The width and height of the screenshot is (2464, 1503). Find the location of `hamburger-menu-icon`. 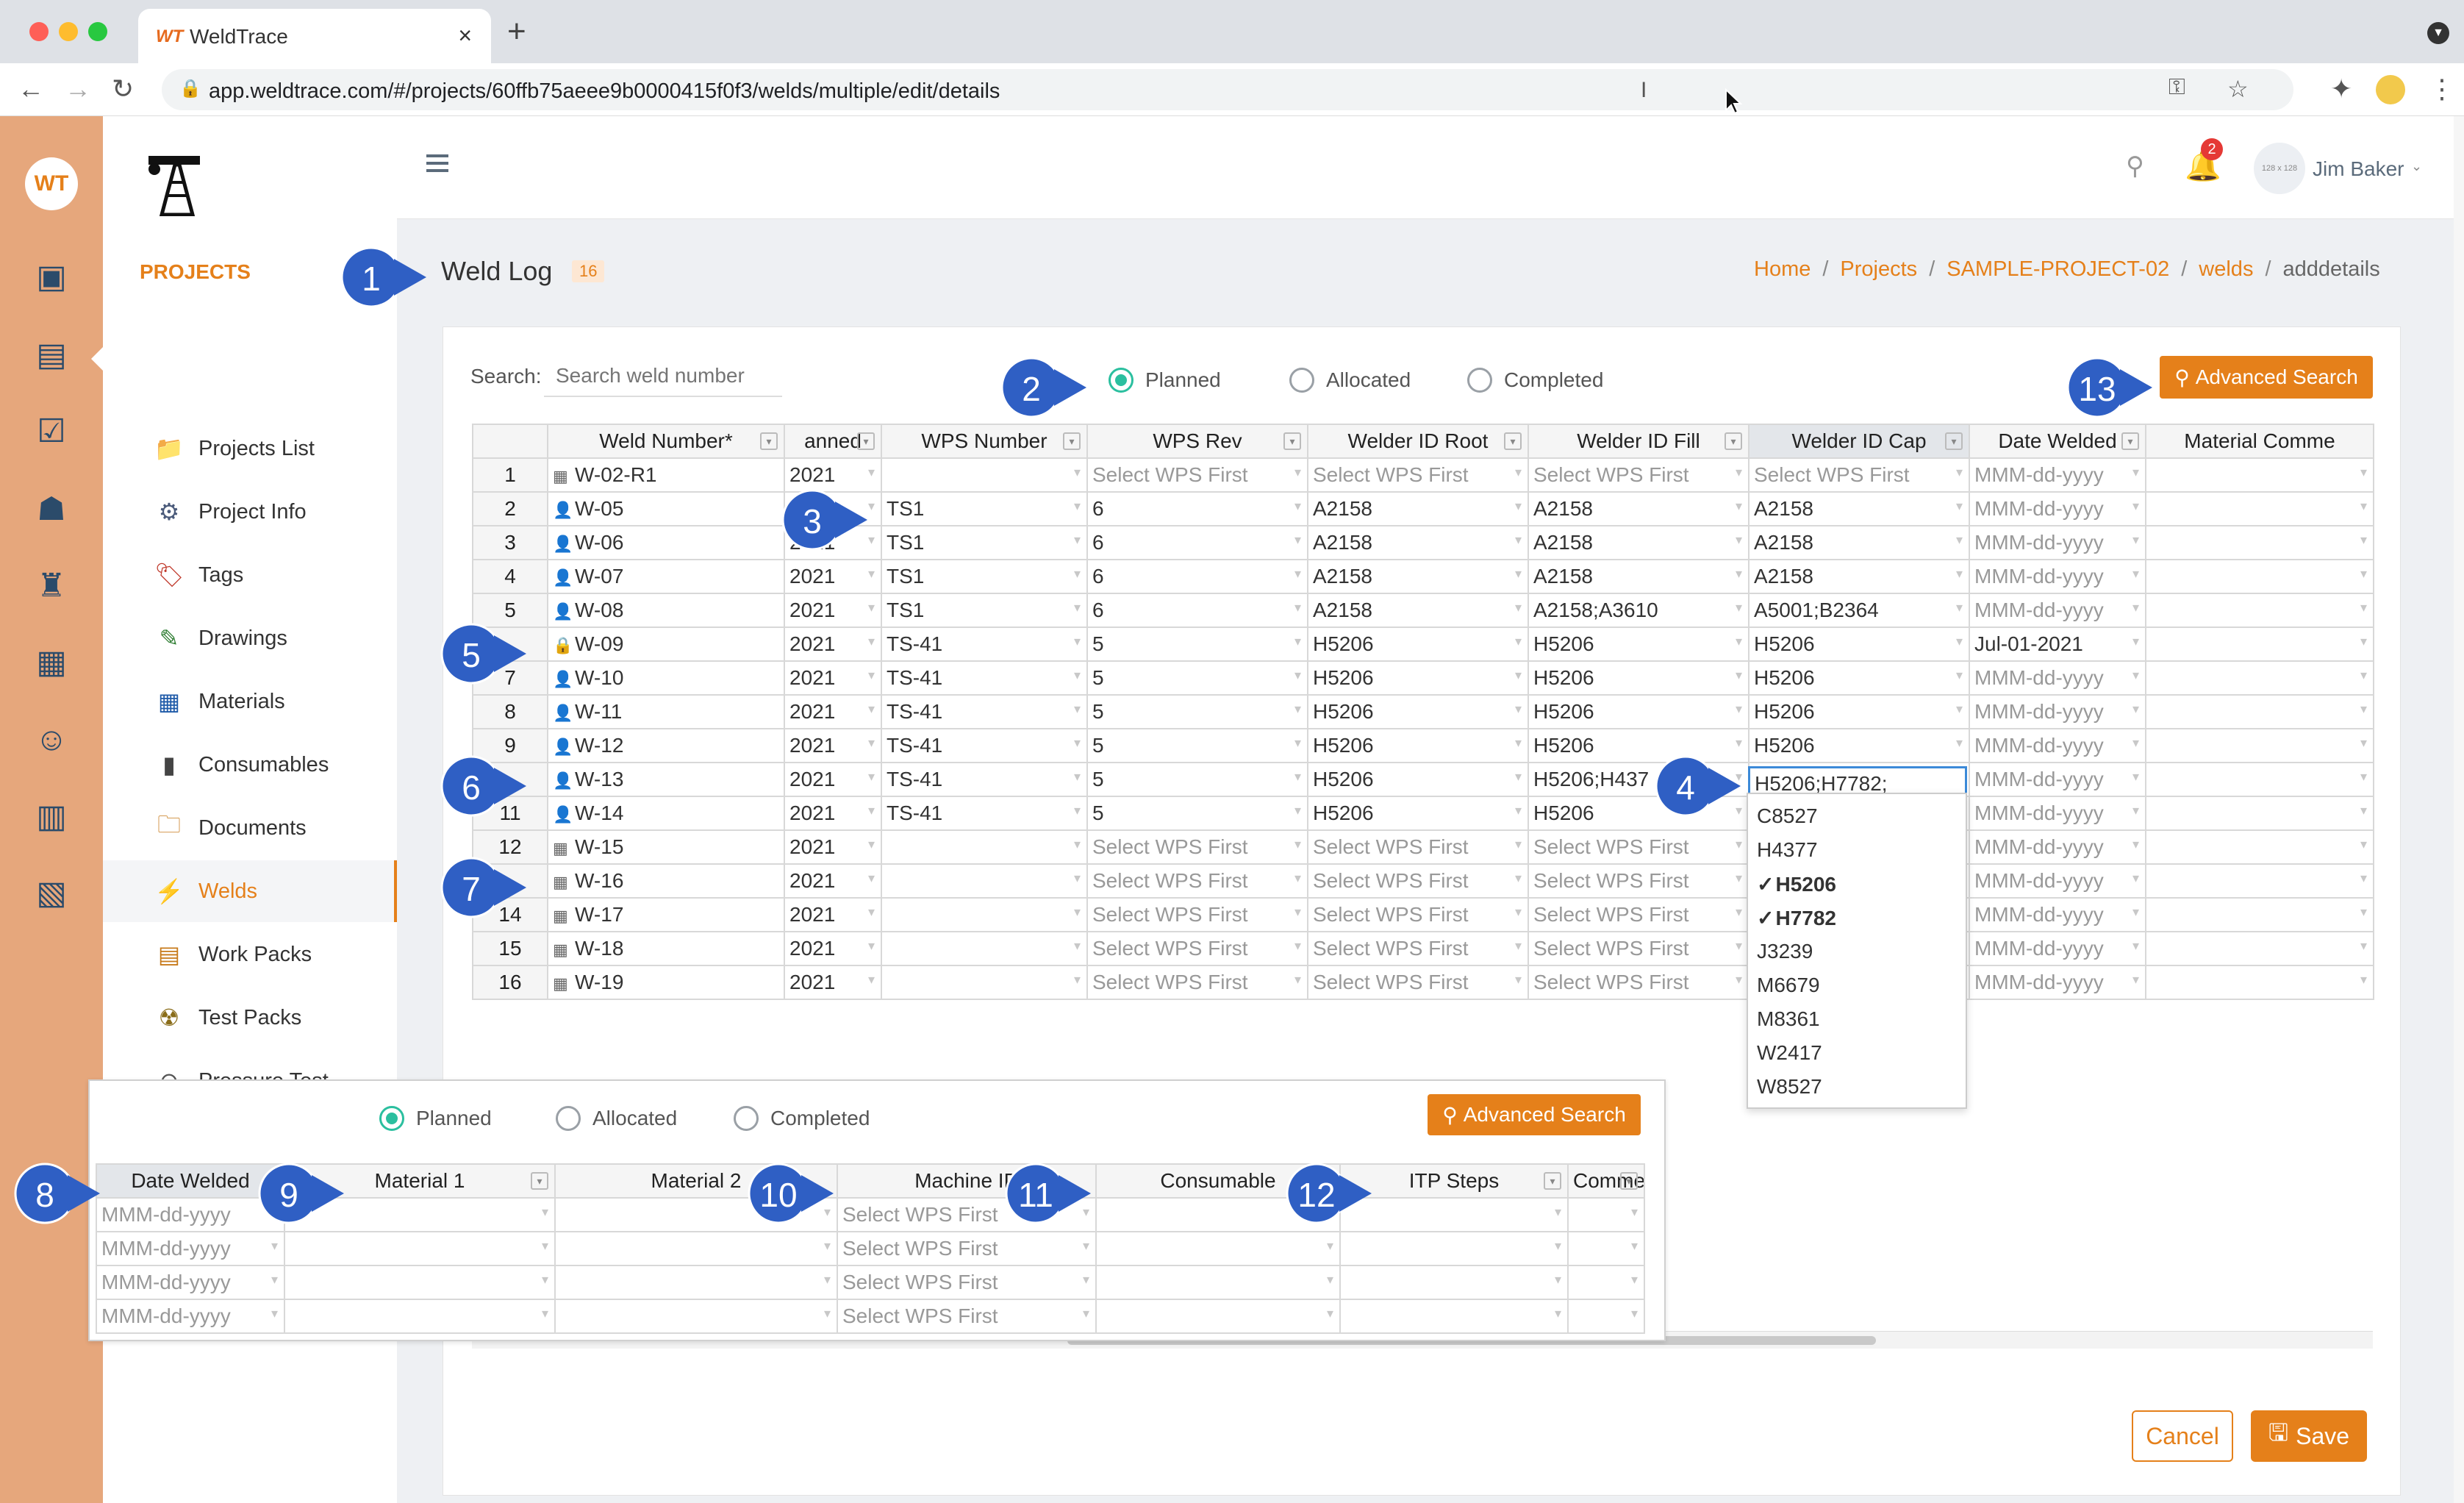

hamburger-menu-icon is located at coordinates (437, 165).